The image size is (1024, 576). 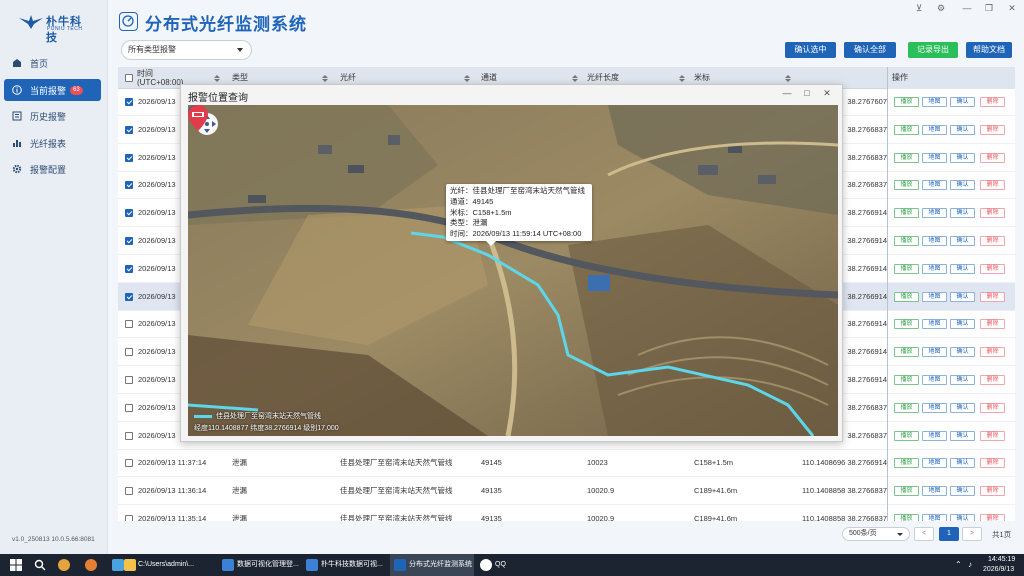 I want to click on select-all-checkbox, so click(x=129, y=78).